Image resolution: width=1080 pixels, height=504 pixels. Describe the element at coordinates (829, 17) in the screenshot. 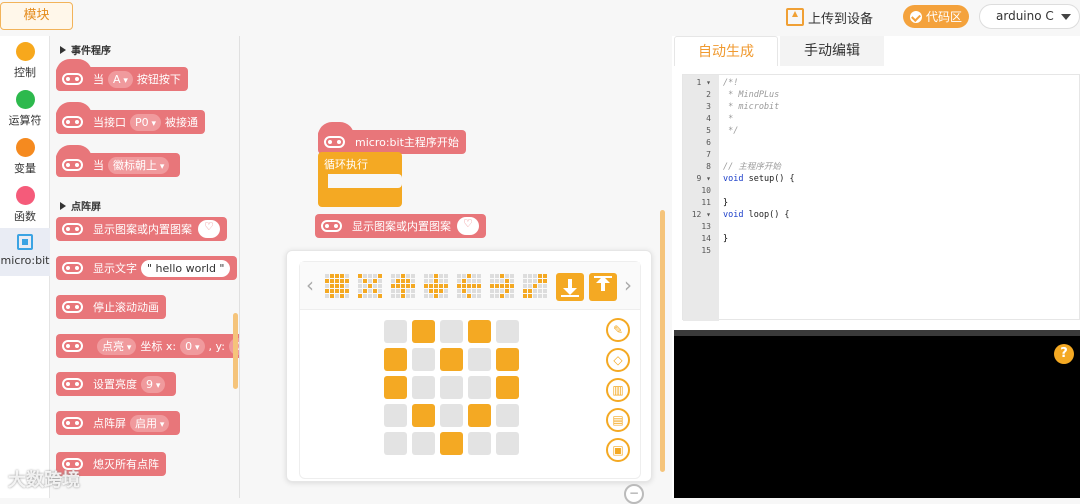

I see `upload-to-device-button: 上传到设备` at that location.